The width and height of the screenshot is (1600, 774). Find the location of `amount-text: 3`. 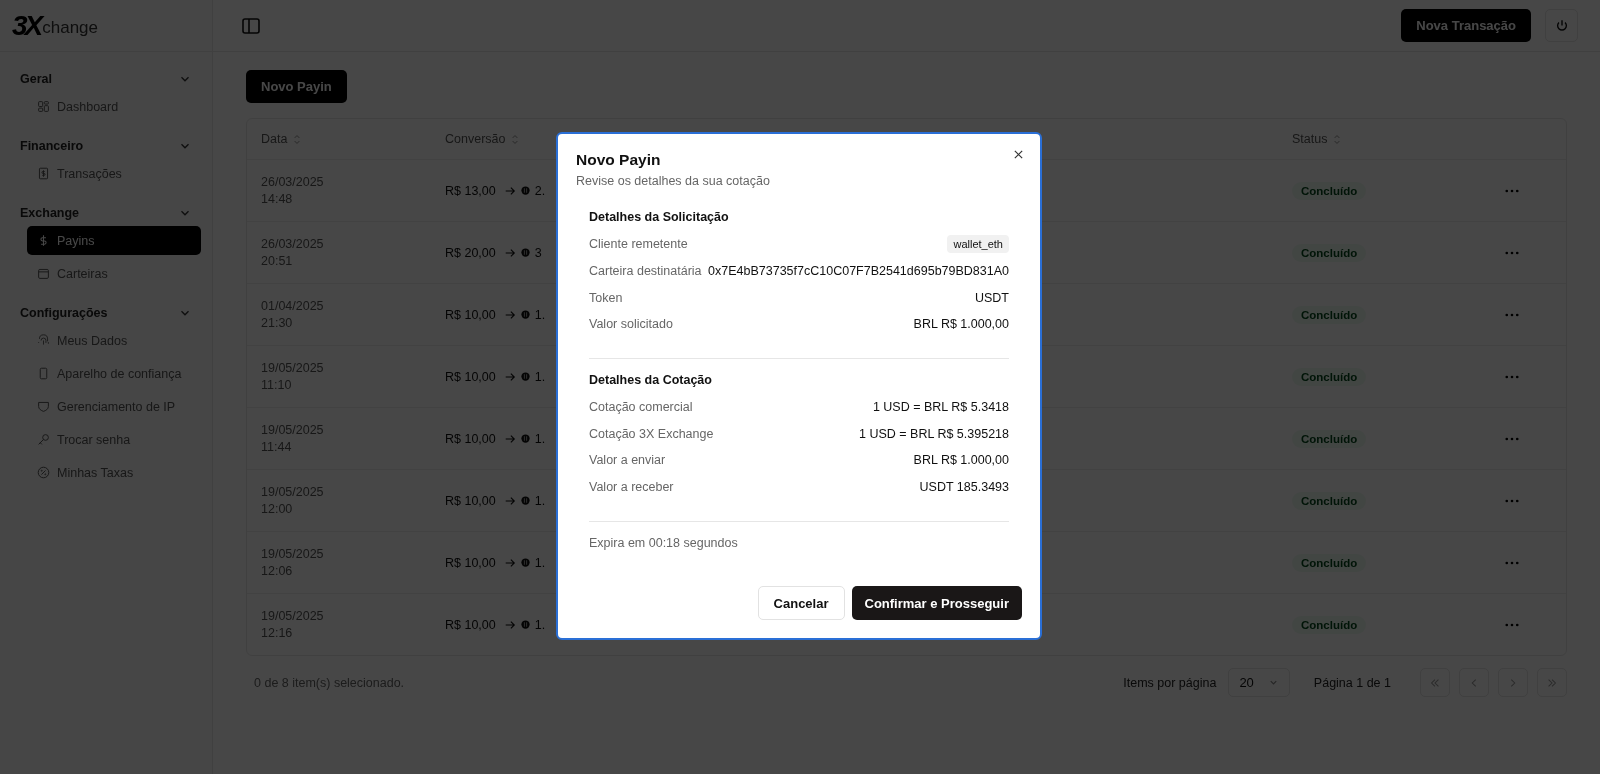

amount-text: 3 is located at coordinates (538, 252).